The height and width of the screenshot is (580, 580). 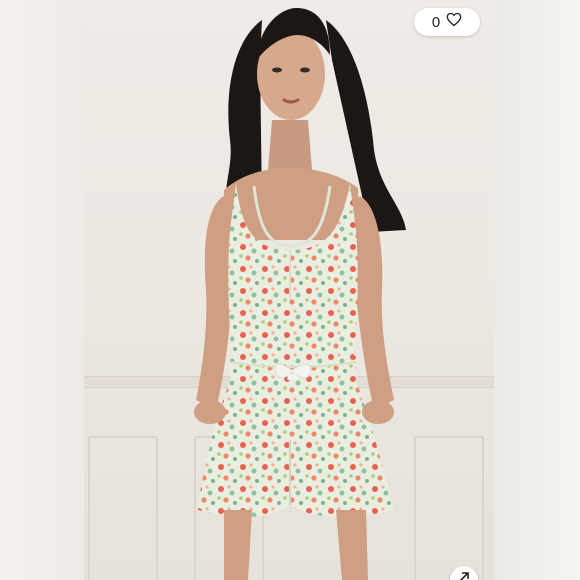 What do you see at coordinates (42, 290) in the screenshot?
I see `image-side-padding-left` at bounding box center [42, 290].